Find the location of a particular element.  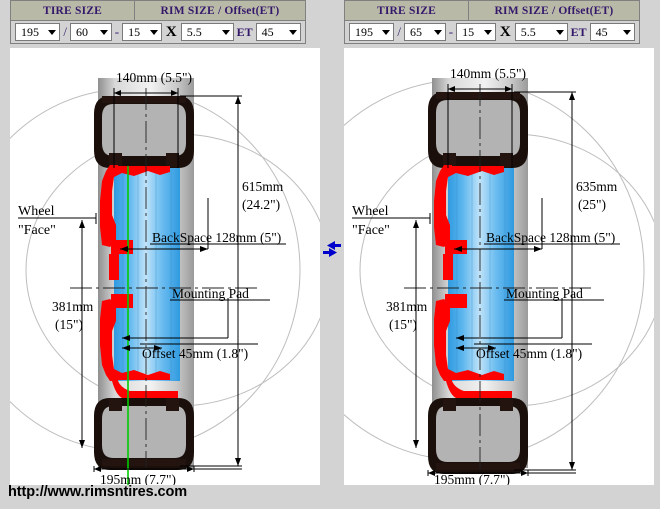

right-rim-diameter-mm: 381mm is located at coordinates (407, 306).